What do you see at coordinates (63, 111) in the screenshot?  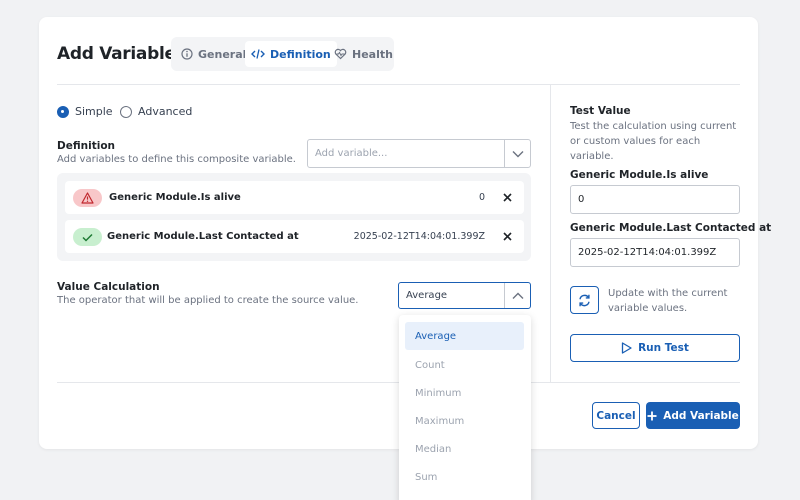 I see `radio-simple-indicator` at bounding box center [63, 111].